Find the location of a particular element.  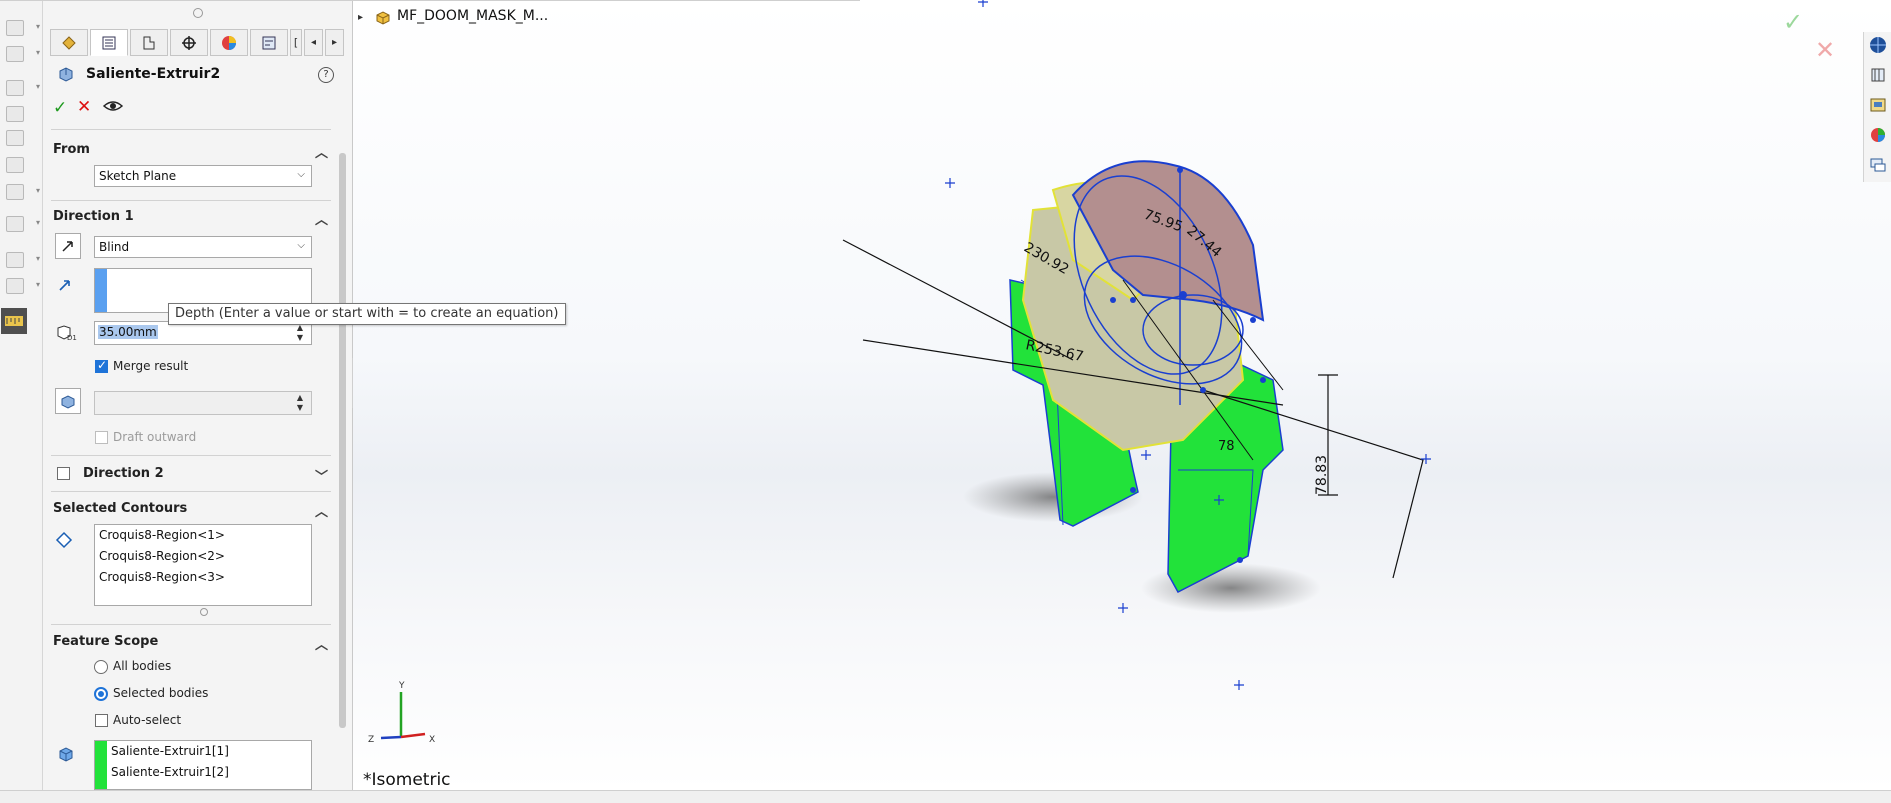

list-item: Croquis8-Region<1> is located at coordinates (203, 535).